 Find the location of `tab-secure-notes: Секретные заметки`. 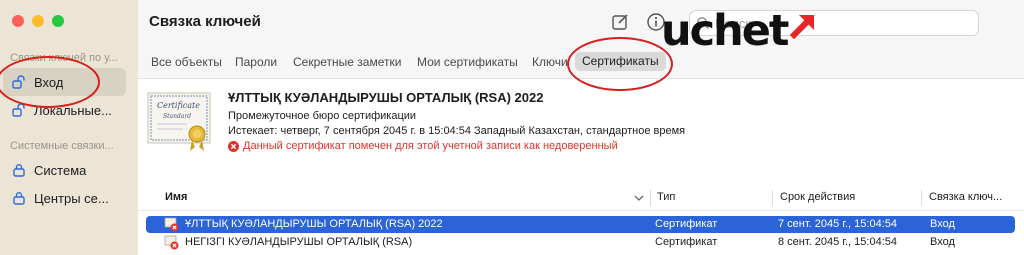

tab-secure-notes: Секретные заметки is located at coordinates (347, 62).